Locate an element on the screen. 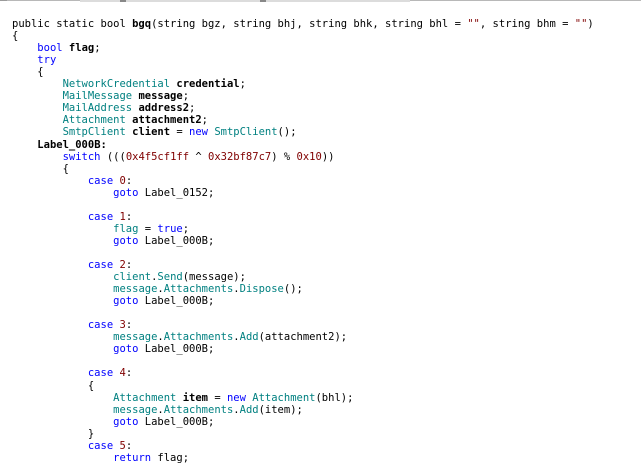  code-token: bhl = is located at coordinates (445, 24).